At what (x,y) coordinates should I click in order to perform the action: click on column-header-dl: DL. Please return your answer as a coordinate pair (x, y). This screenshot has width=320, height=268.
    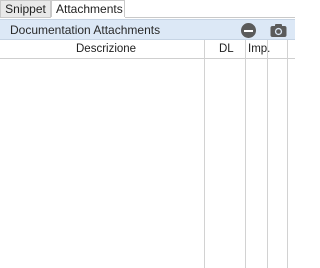
    Looking at the image, I should click on (226, 49).